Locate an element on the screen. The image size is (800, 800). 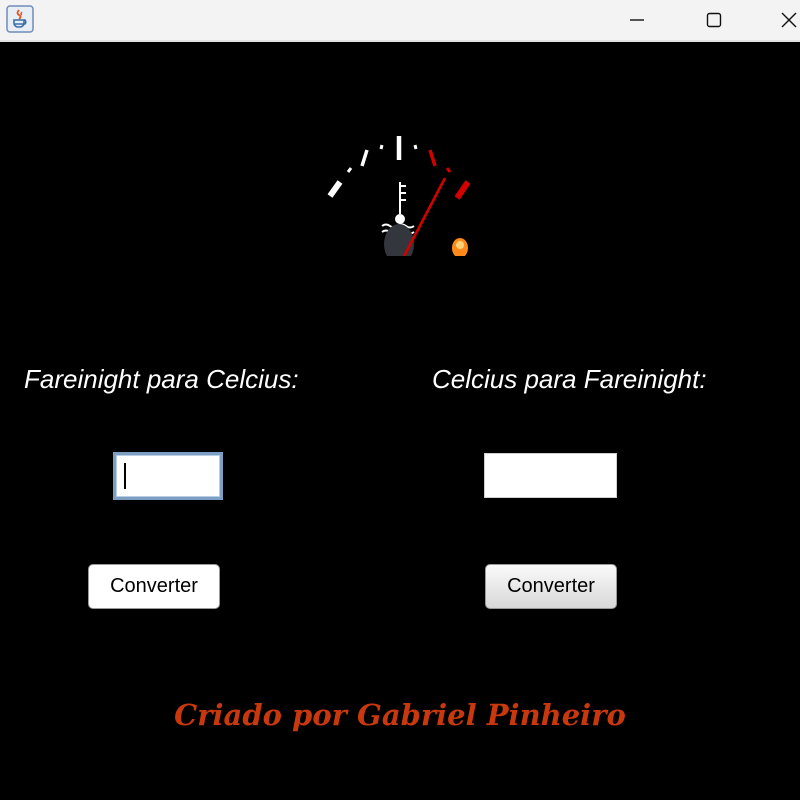
title-bar is located at coordinates (400, 21).